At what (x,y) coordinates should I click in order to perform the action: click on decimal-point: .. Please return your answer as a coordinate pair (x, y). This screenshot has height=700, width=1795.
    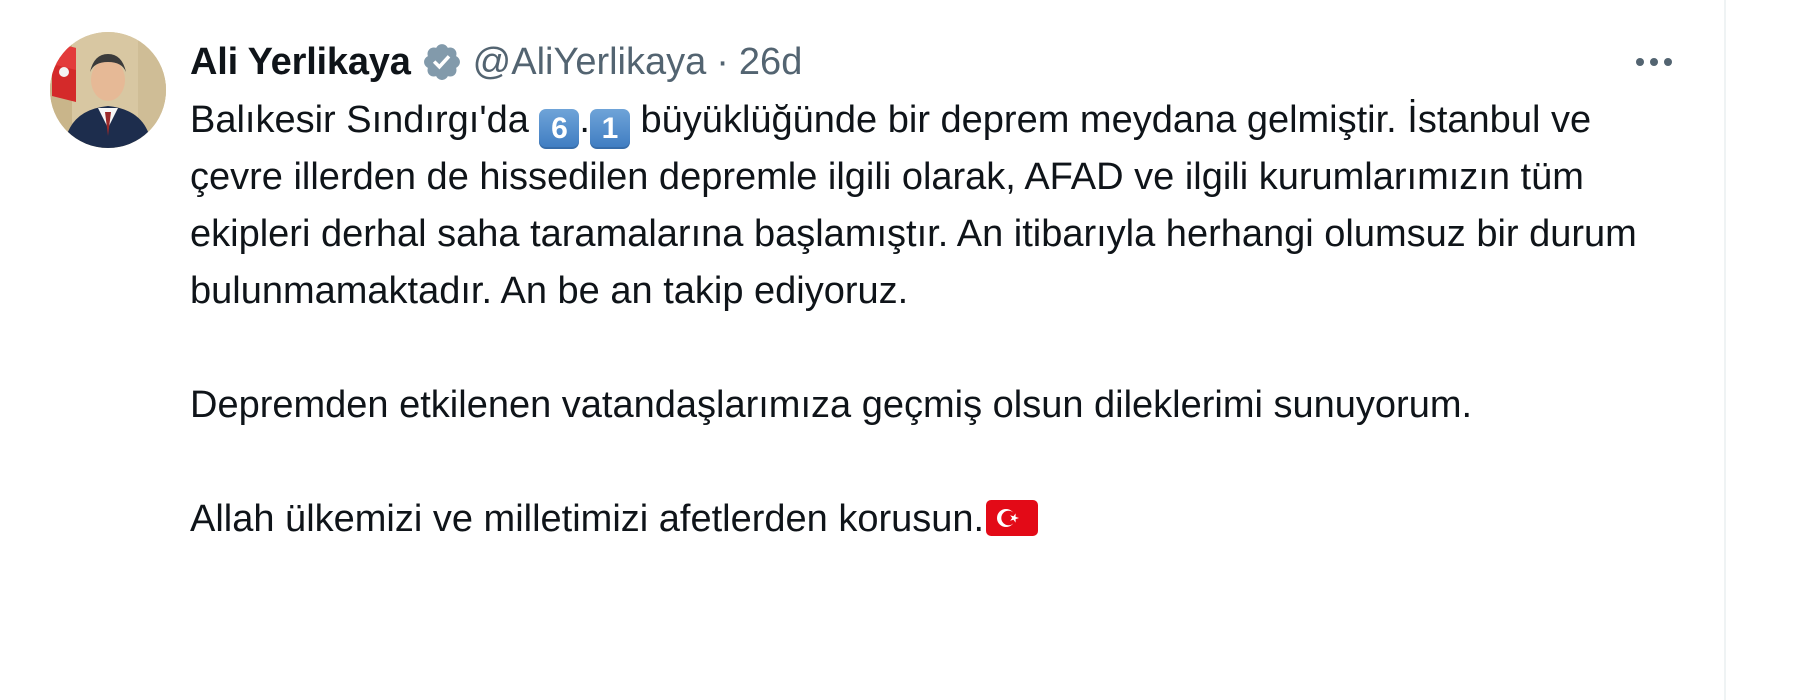
    Looking at the image, I should click on (584, 120).